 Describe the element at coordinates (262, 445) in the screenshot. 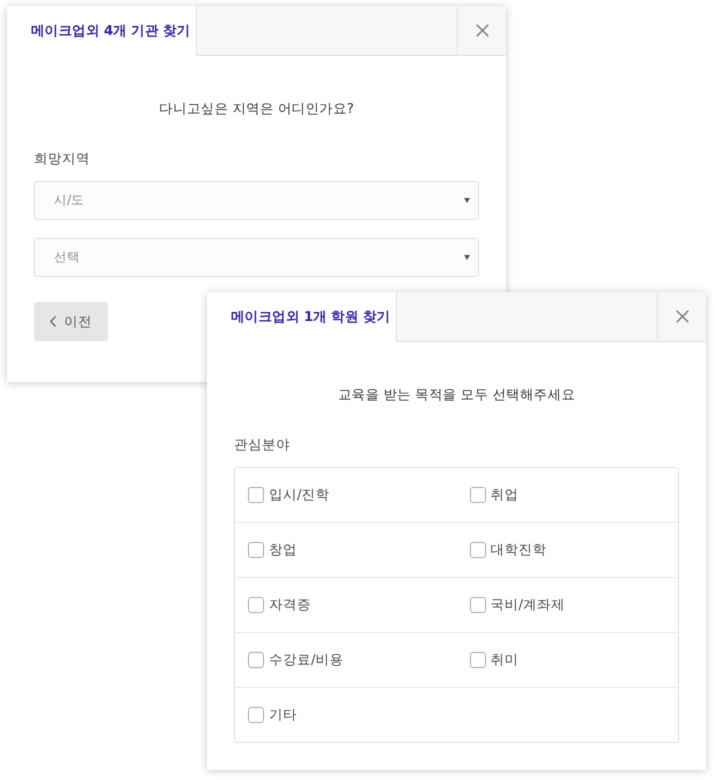

I see `field-label: 관심분야` at that location.